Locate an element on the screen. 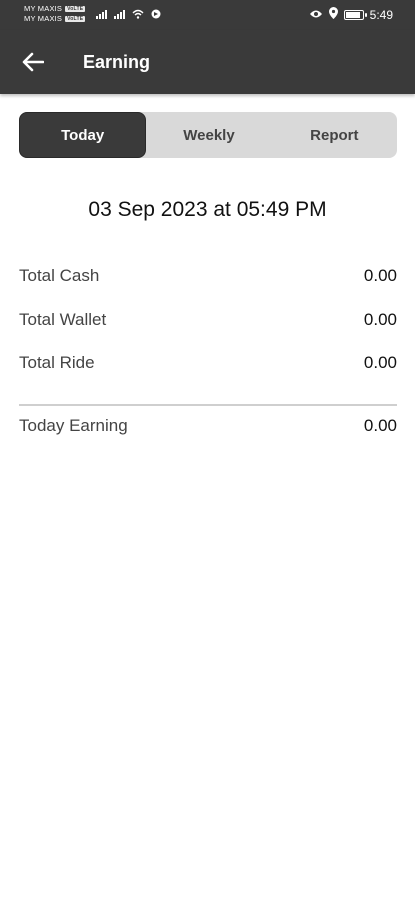  signal-2-icon is located at coordinates (119, 14).